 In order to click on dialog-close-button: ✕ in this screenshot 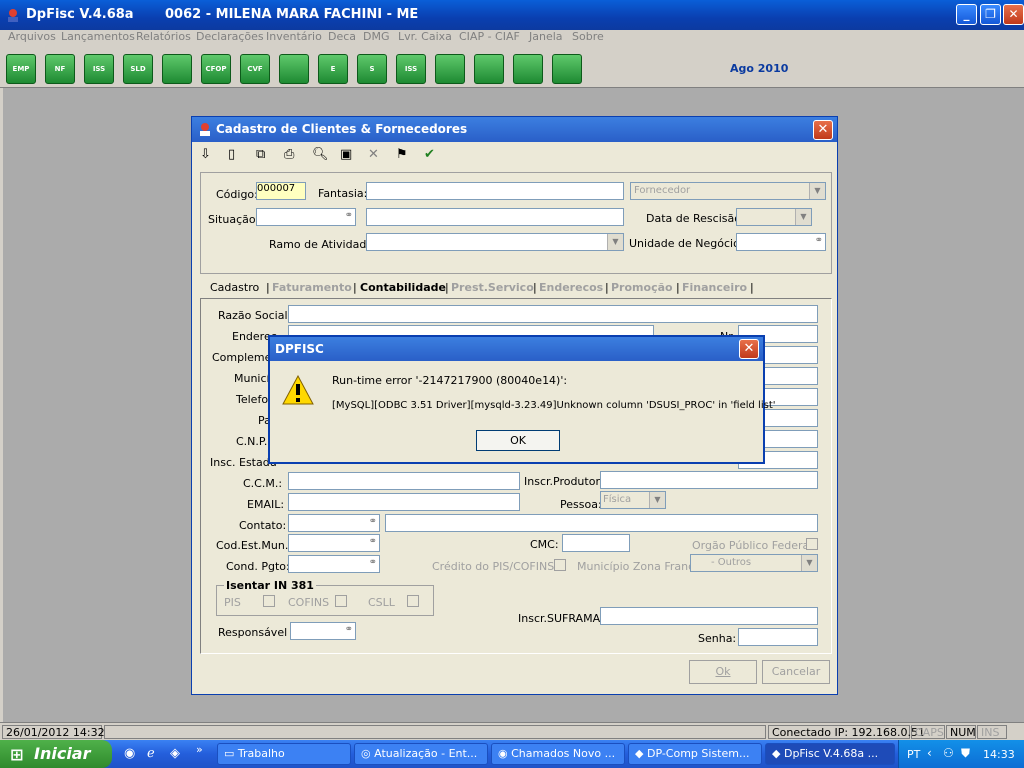, I will do `click(823, 130)`.